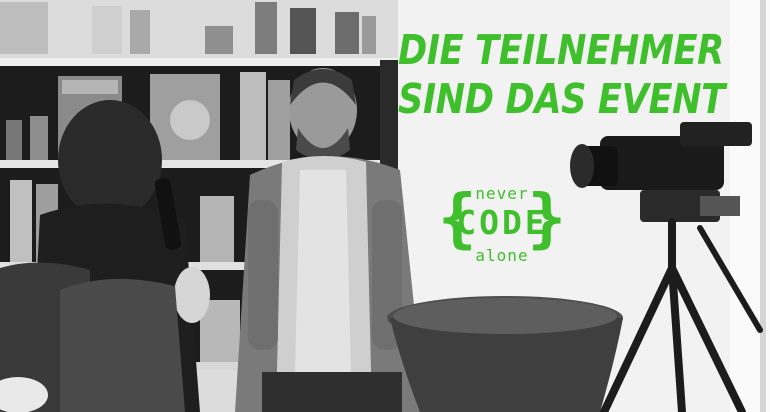  Describe the element at coordinates (502, 193) in the screenshot. I see `logo-top-word: never` at that location.